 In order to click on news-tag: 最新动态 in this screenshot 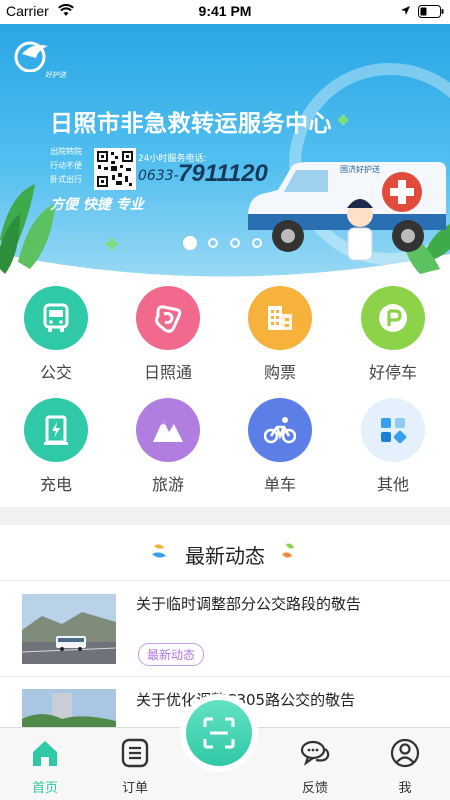, I will do `click(171, 654)`.